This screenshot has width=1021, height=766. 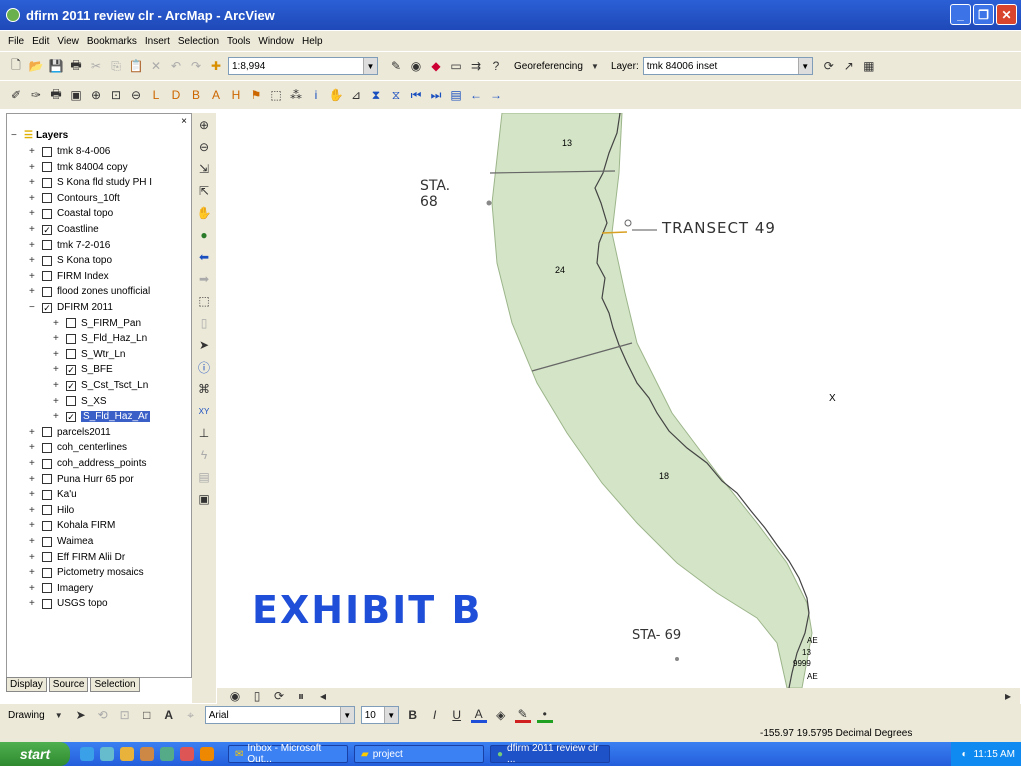 What do you see at coordinates (78, 447) in the screenshot?
I see `toc-layer-item: + coh_centerlines` at bounding box center [78, 447].